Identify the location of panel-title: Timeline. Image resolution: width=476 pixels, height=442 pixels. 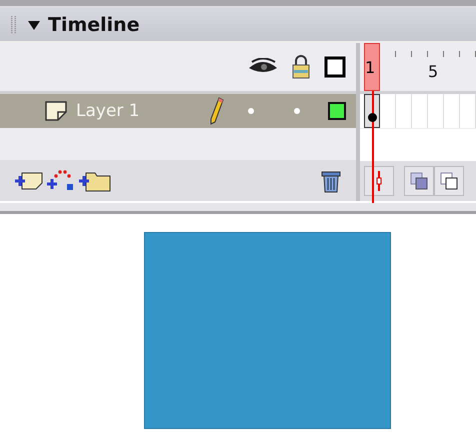
(94, 25).